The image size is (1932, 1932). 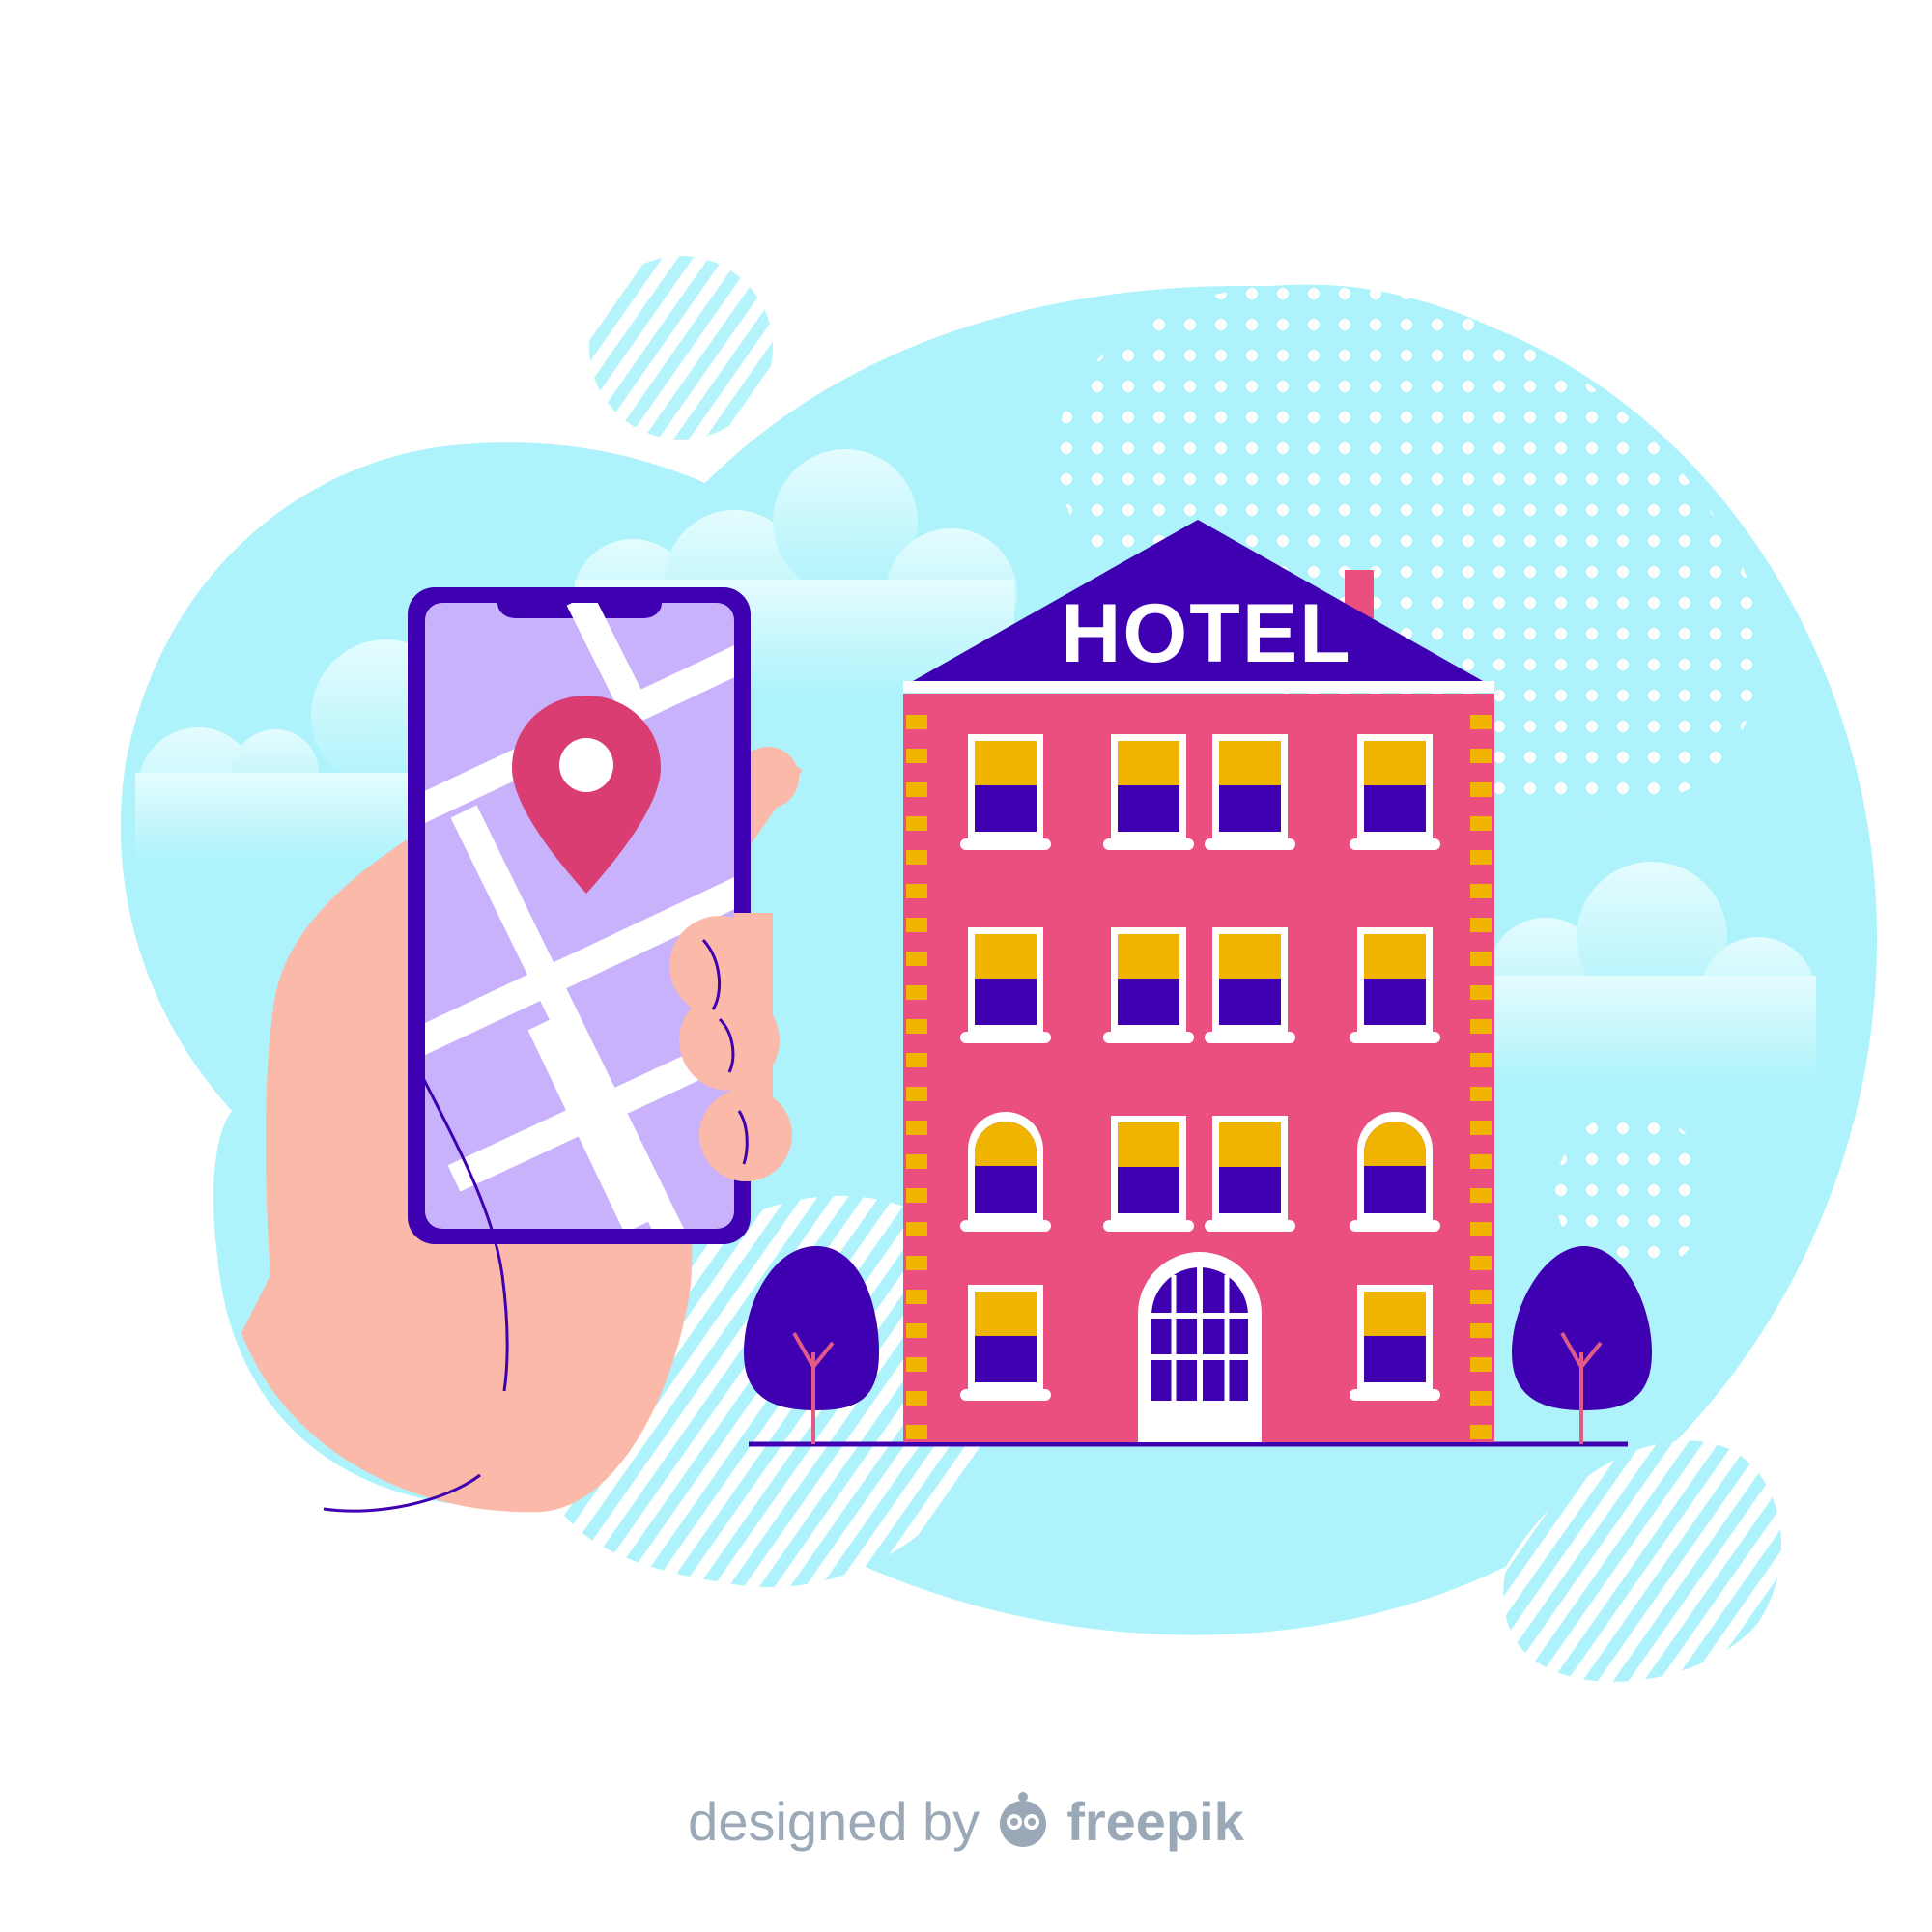 I want to click on hotel-sign: HOTEL, so click(x=1206, y=633).